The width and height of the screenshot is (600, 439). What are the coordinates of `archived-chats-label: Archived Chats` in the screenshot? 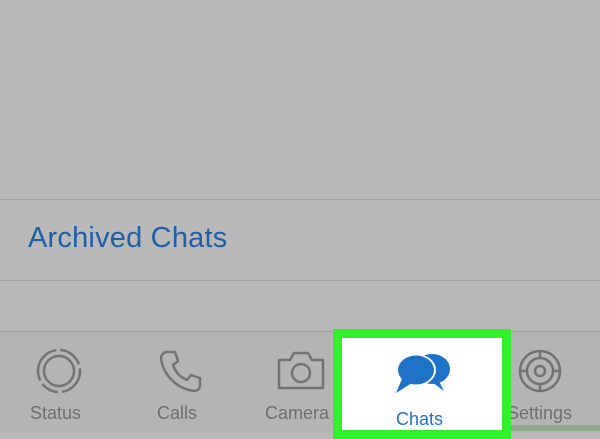 It's located at (128, 238).